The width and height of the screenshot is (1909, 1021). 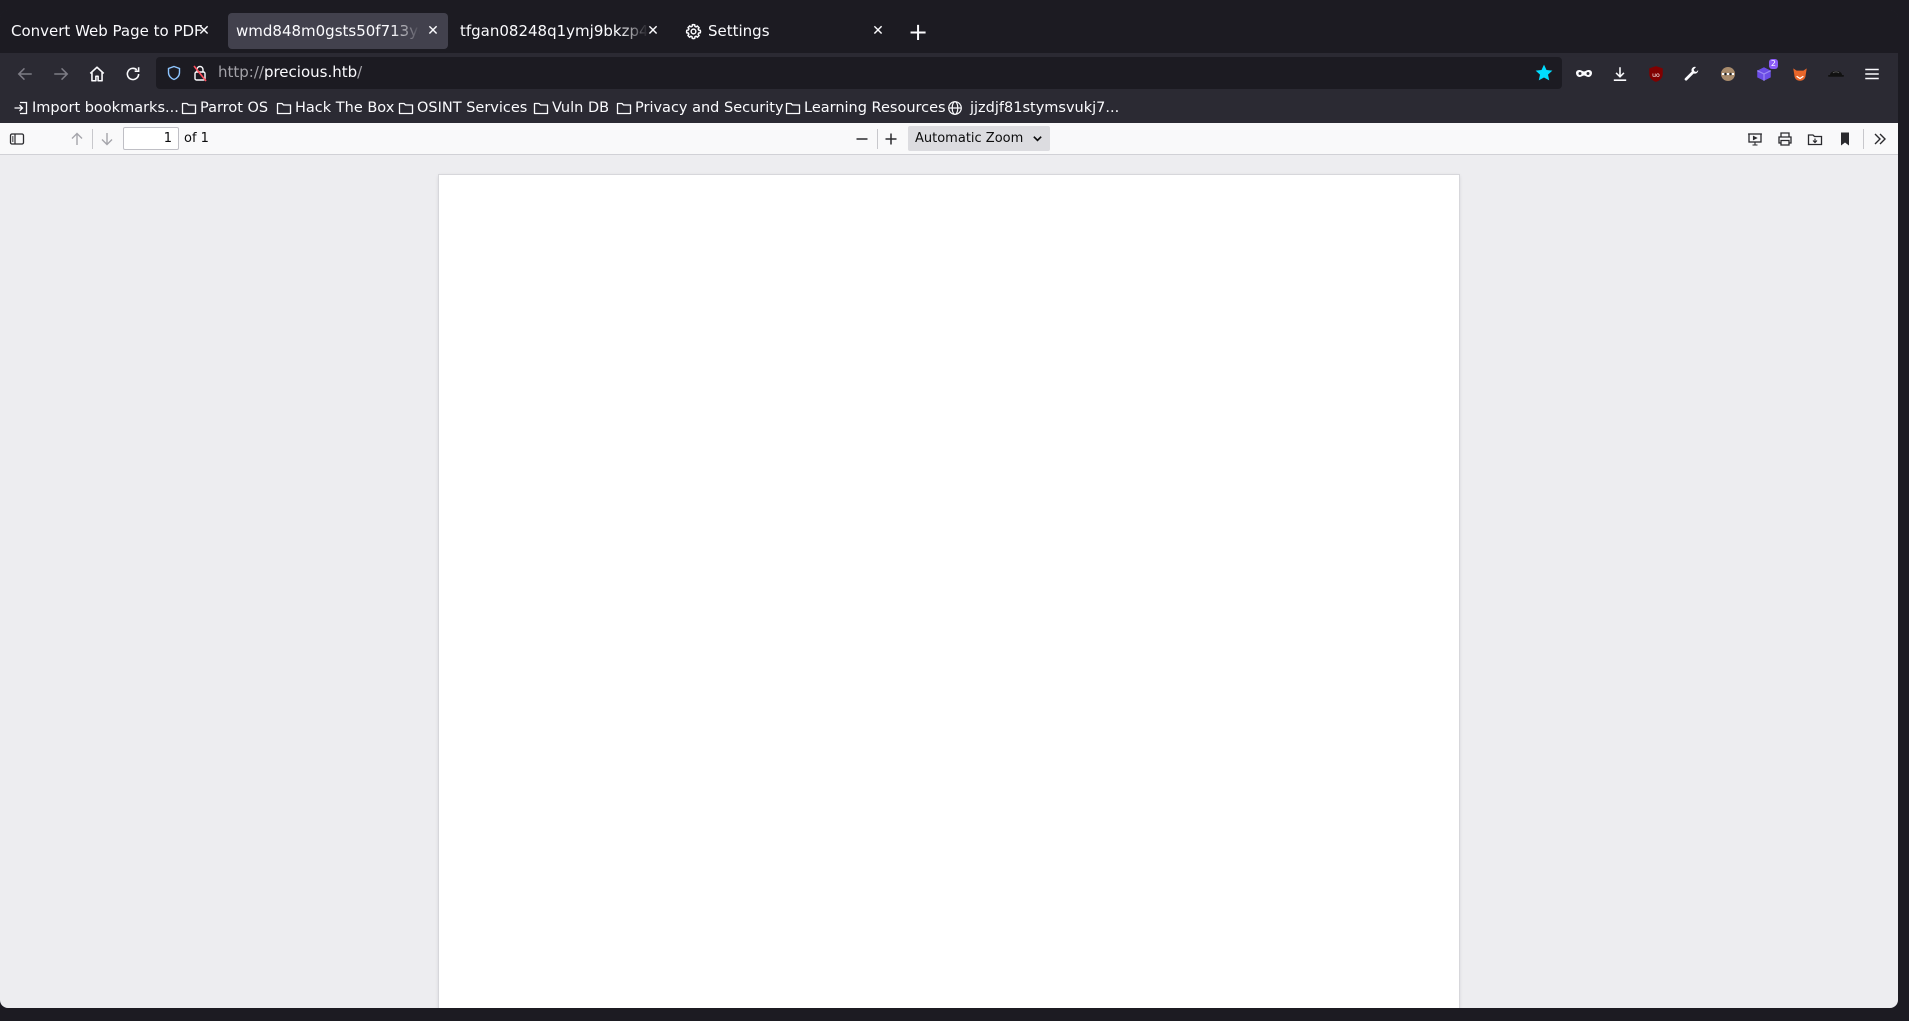 What do you see at coordinates (345, 108) in the screenshot?
I see `bookmark-label: Hack The Box` at bounding box center [345, 108].